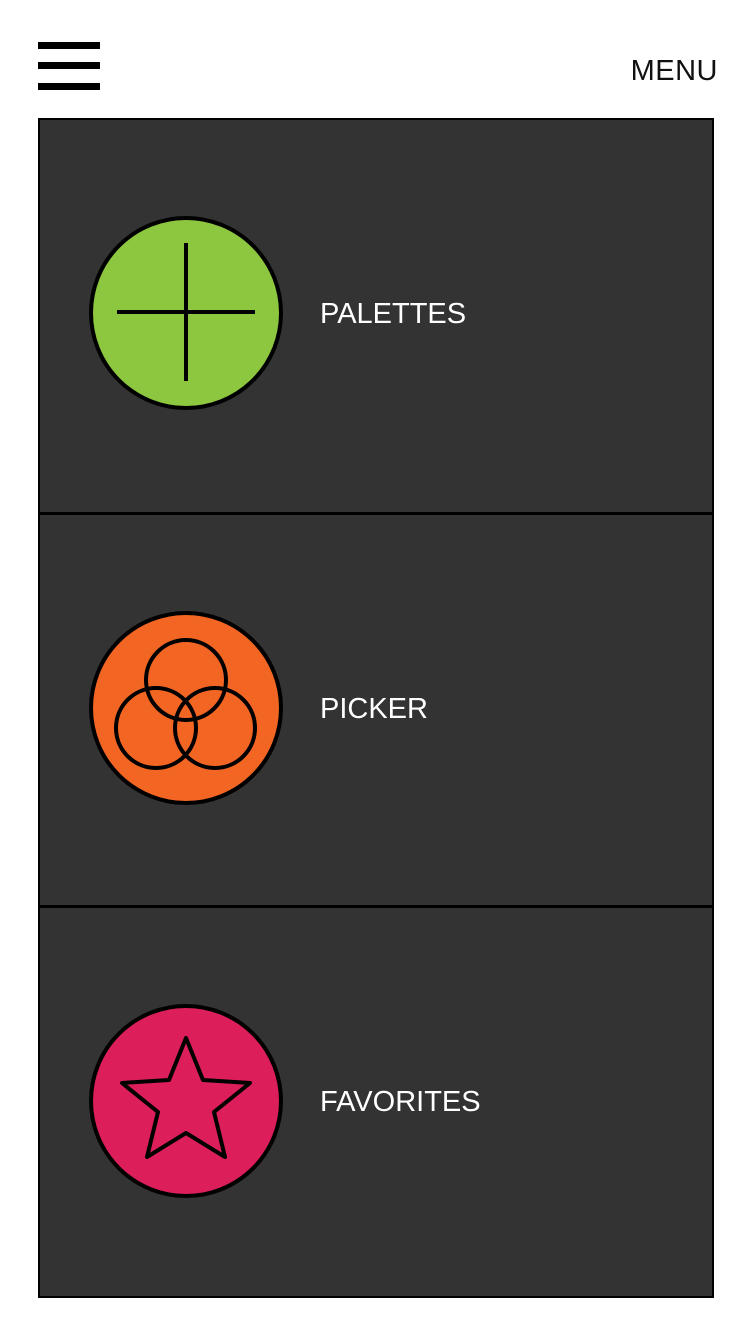 Image resolution: width=750 pixels, height=1334 pixels. Describe the element at coordinates (393, 314) in the screenshot. I see `menu-item-label: PALETTES` at that location.